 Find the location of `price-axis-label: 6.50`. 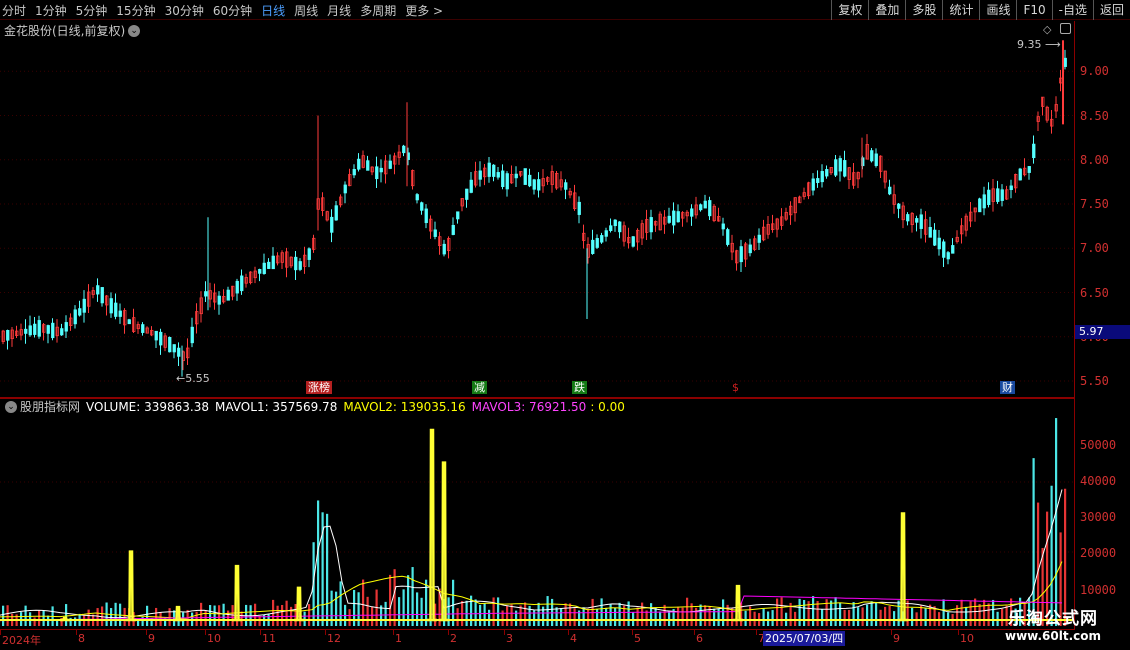

price-axis-label: 6.50 is located at coordinates (1094, 292).